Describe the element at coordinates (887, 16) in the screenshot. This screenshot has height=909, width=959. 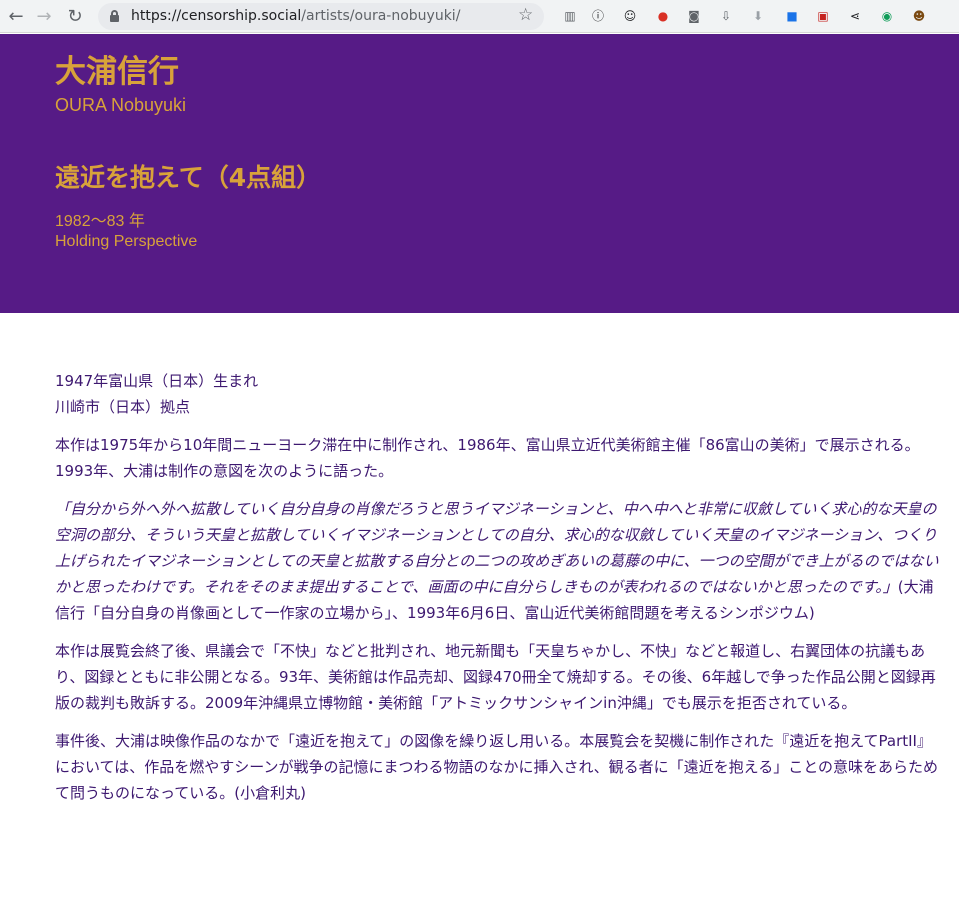
I see `green-share-icon: ◉` at that location.